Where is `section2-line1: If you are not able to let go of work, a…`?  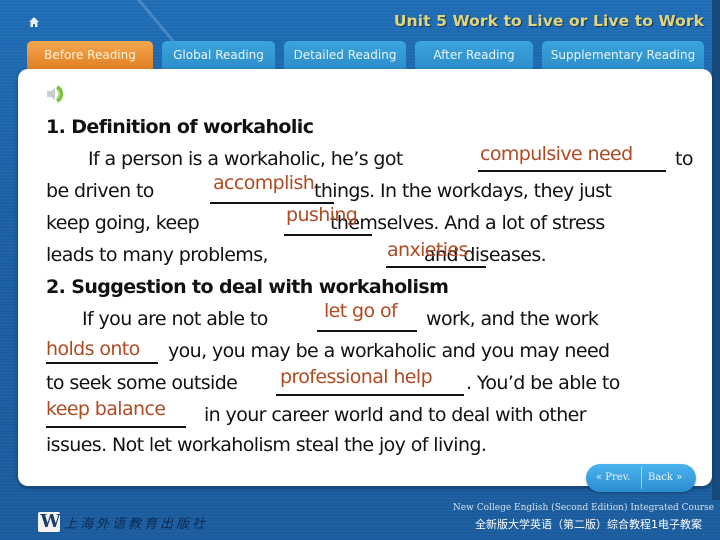 section2-line1: If you are not able to let go of work, a… is located at coordinates (376, 316).